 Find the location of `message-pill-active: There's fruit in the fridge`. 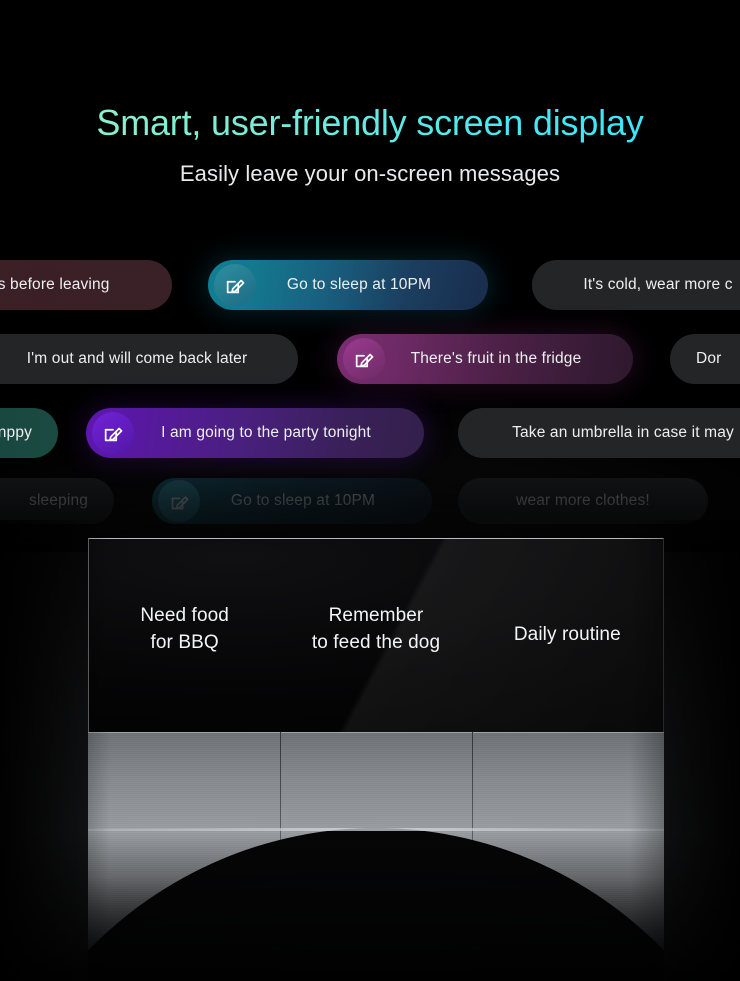

message-pill-active: There's fruit in the fridge is located at coordinates (485, 359).